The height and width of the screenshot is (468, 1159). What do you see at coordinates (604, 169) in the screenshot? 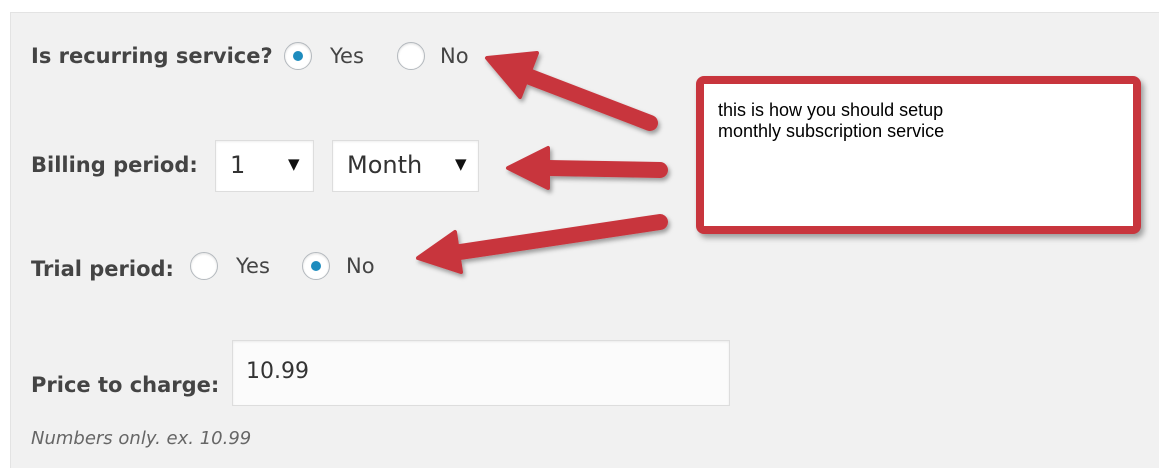
I see `arrow-shaft-billing` at bounding box center [604, 169].